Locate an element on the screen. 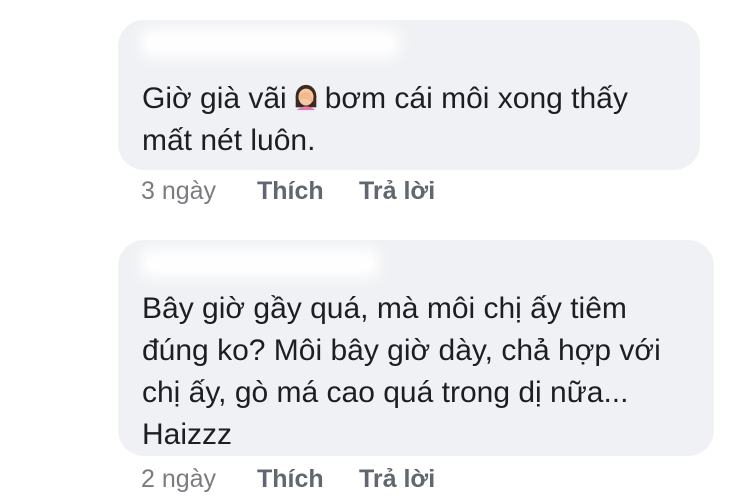 This screenshot has height=503, width=750. comment-text-line: Giờ già vãi bơm cái môi xong thấy is located at coordinates (385, 98).